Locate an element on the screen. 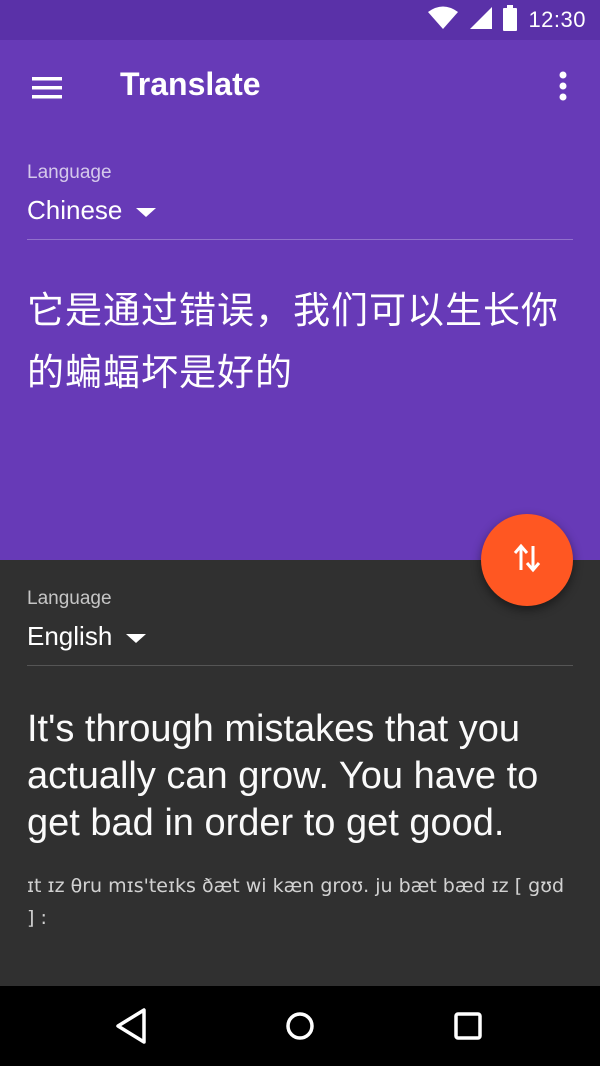 Image resolution: width=600 pixels, height=1066 pixels. source-language-dropdown: Chinese is located at coordinates (92, 210).